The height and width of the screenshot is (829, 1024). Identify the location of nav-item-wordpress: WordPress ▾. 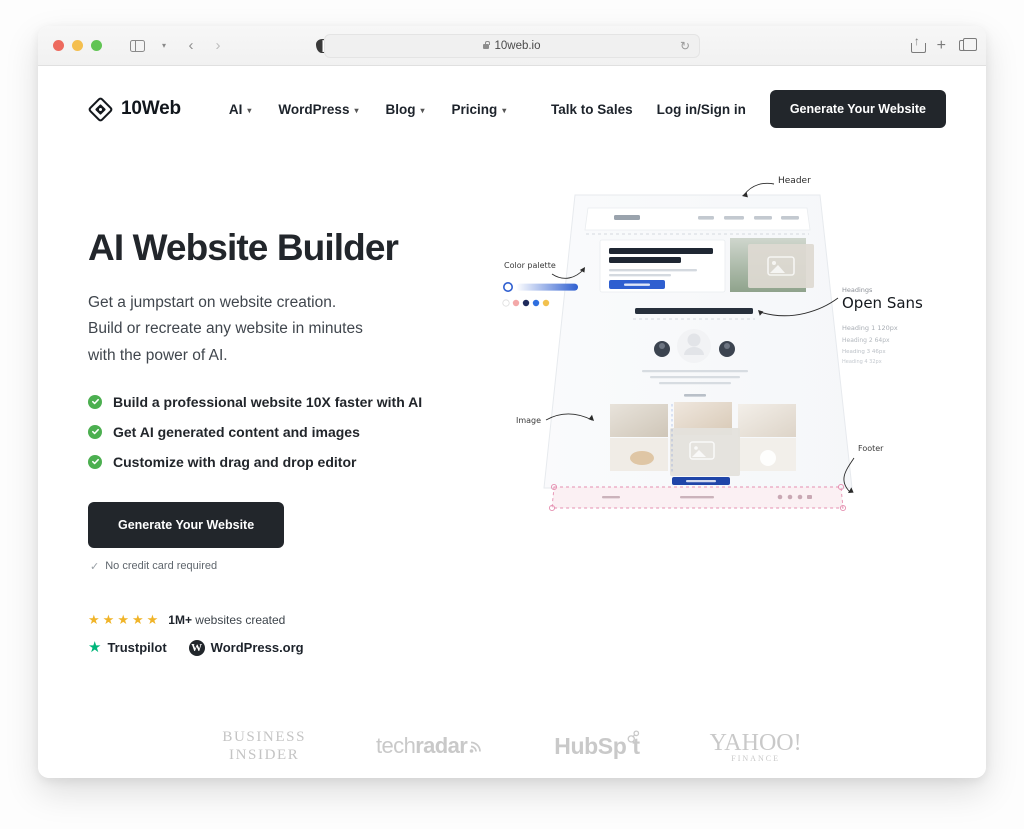
(318, 109).